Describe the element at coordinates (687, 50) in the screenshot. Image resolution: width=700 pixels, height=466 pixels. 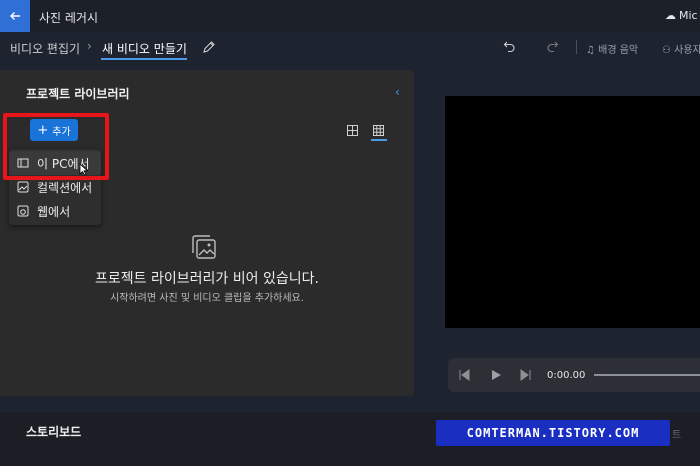
I see `custom-audio-label: 사용자` at that location.